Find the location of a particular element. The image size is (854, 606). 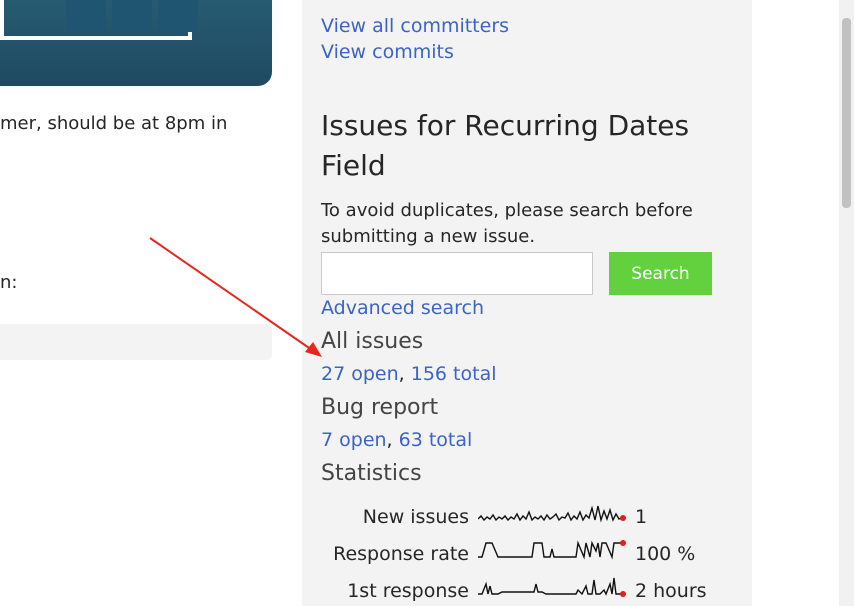

stat-row-new-issues: New issues 1 is located at coordinates (527, 517).